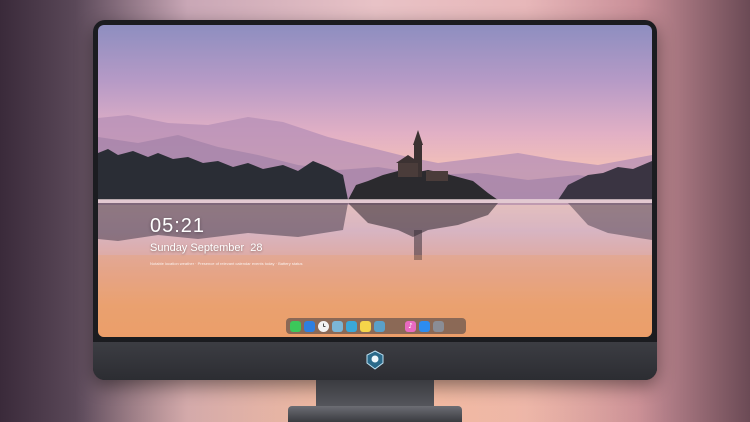  I want to click on camera-icon, so click(438, 326).